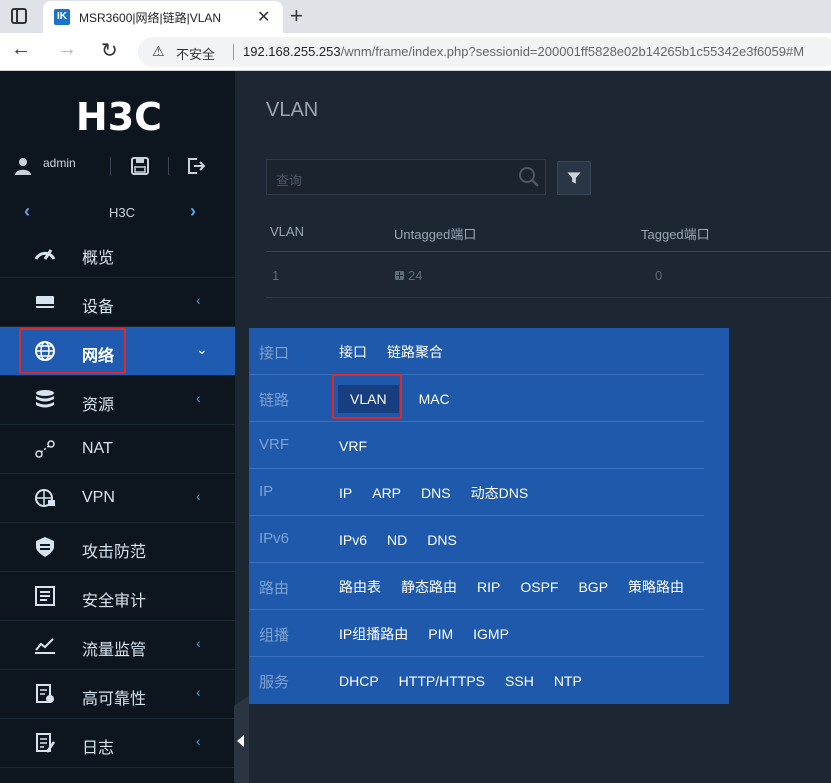 This screenshot has width=831, height=783. I want to click on search-input: 查询, so click(406, 177).